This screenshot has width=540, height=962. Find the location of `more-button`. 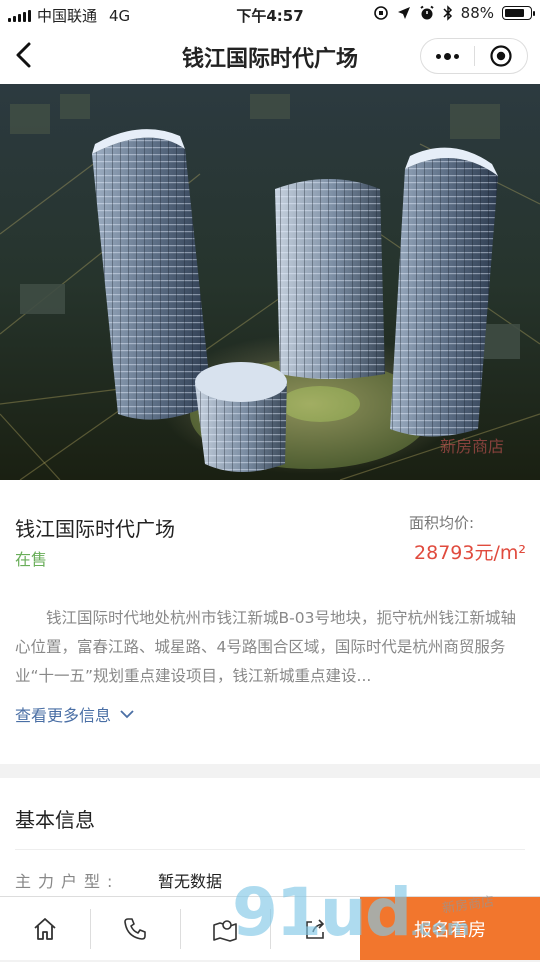

more-button is located at coordinates (447, 56).